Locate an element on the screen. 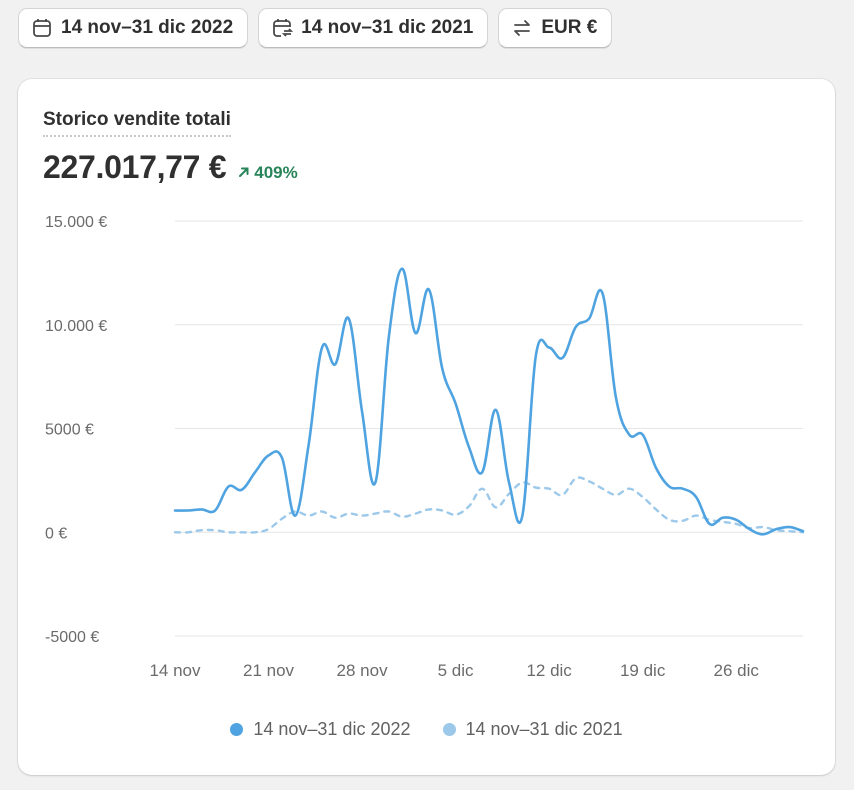 The height and width of the screenshot is (790, 854). calendar-icon is located at coordinates (42, 28).